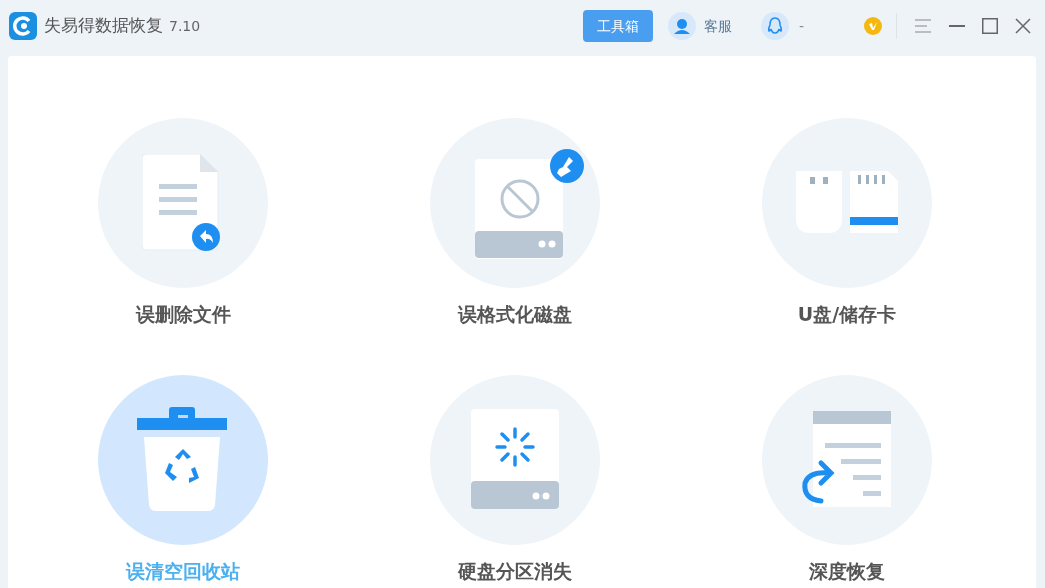 The width and height of the screenshot is (1045, 588). I want to click on customer-service-link: 客服, so click(717, 26).